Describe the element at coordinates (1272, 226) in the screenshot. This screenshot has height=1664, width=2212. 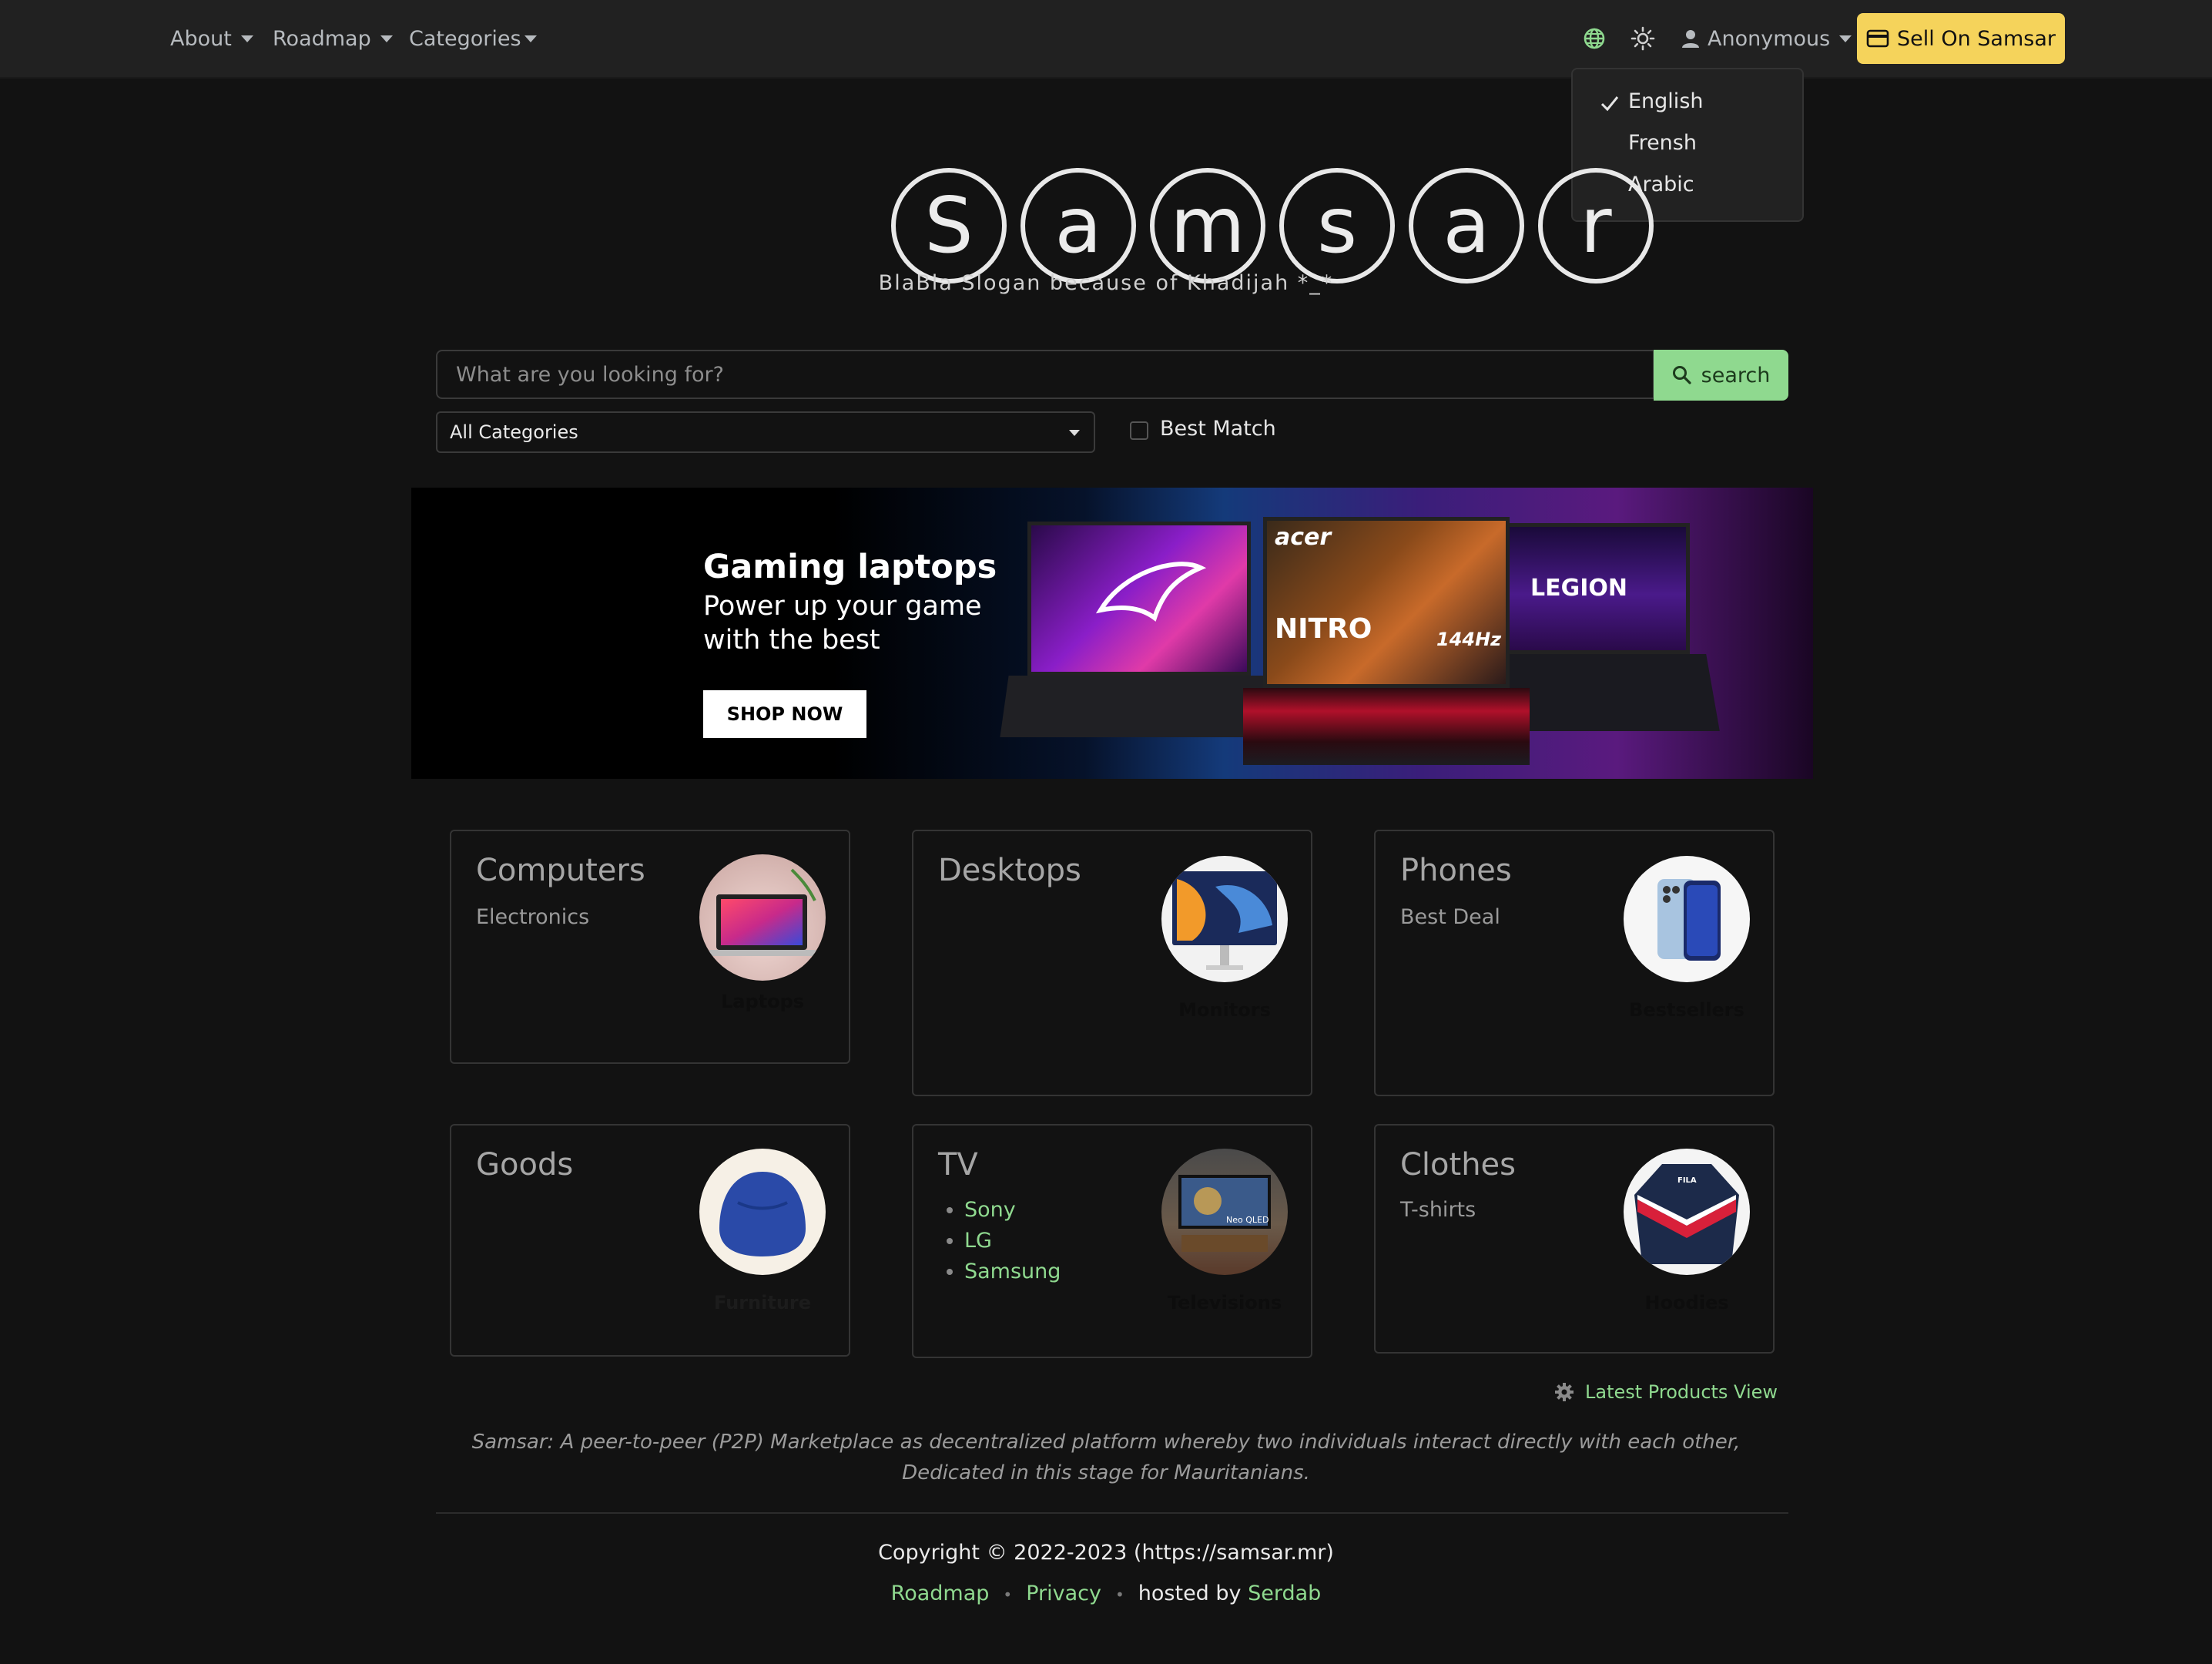
I see `samsar-logo: S a m s a r` at that location.